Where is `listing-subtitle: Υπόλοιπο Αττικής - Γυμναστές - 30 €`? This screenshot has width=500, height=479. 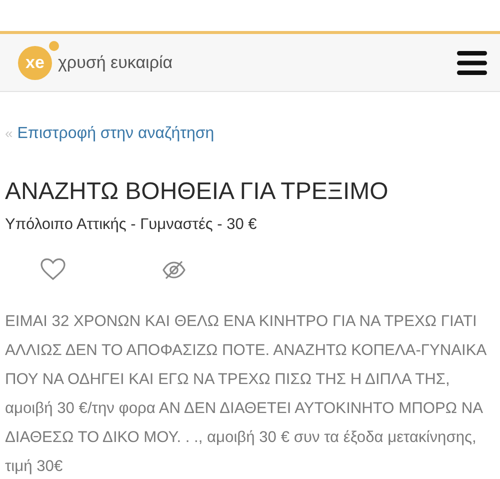 listing-subtitle: Υπόλοιπο Αττικής - Γυμναστές - 30 € is located at coordinates (131, 224).